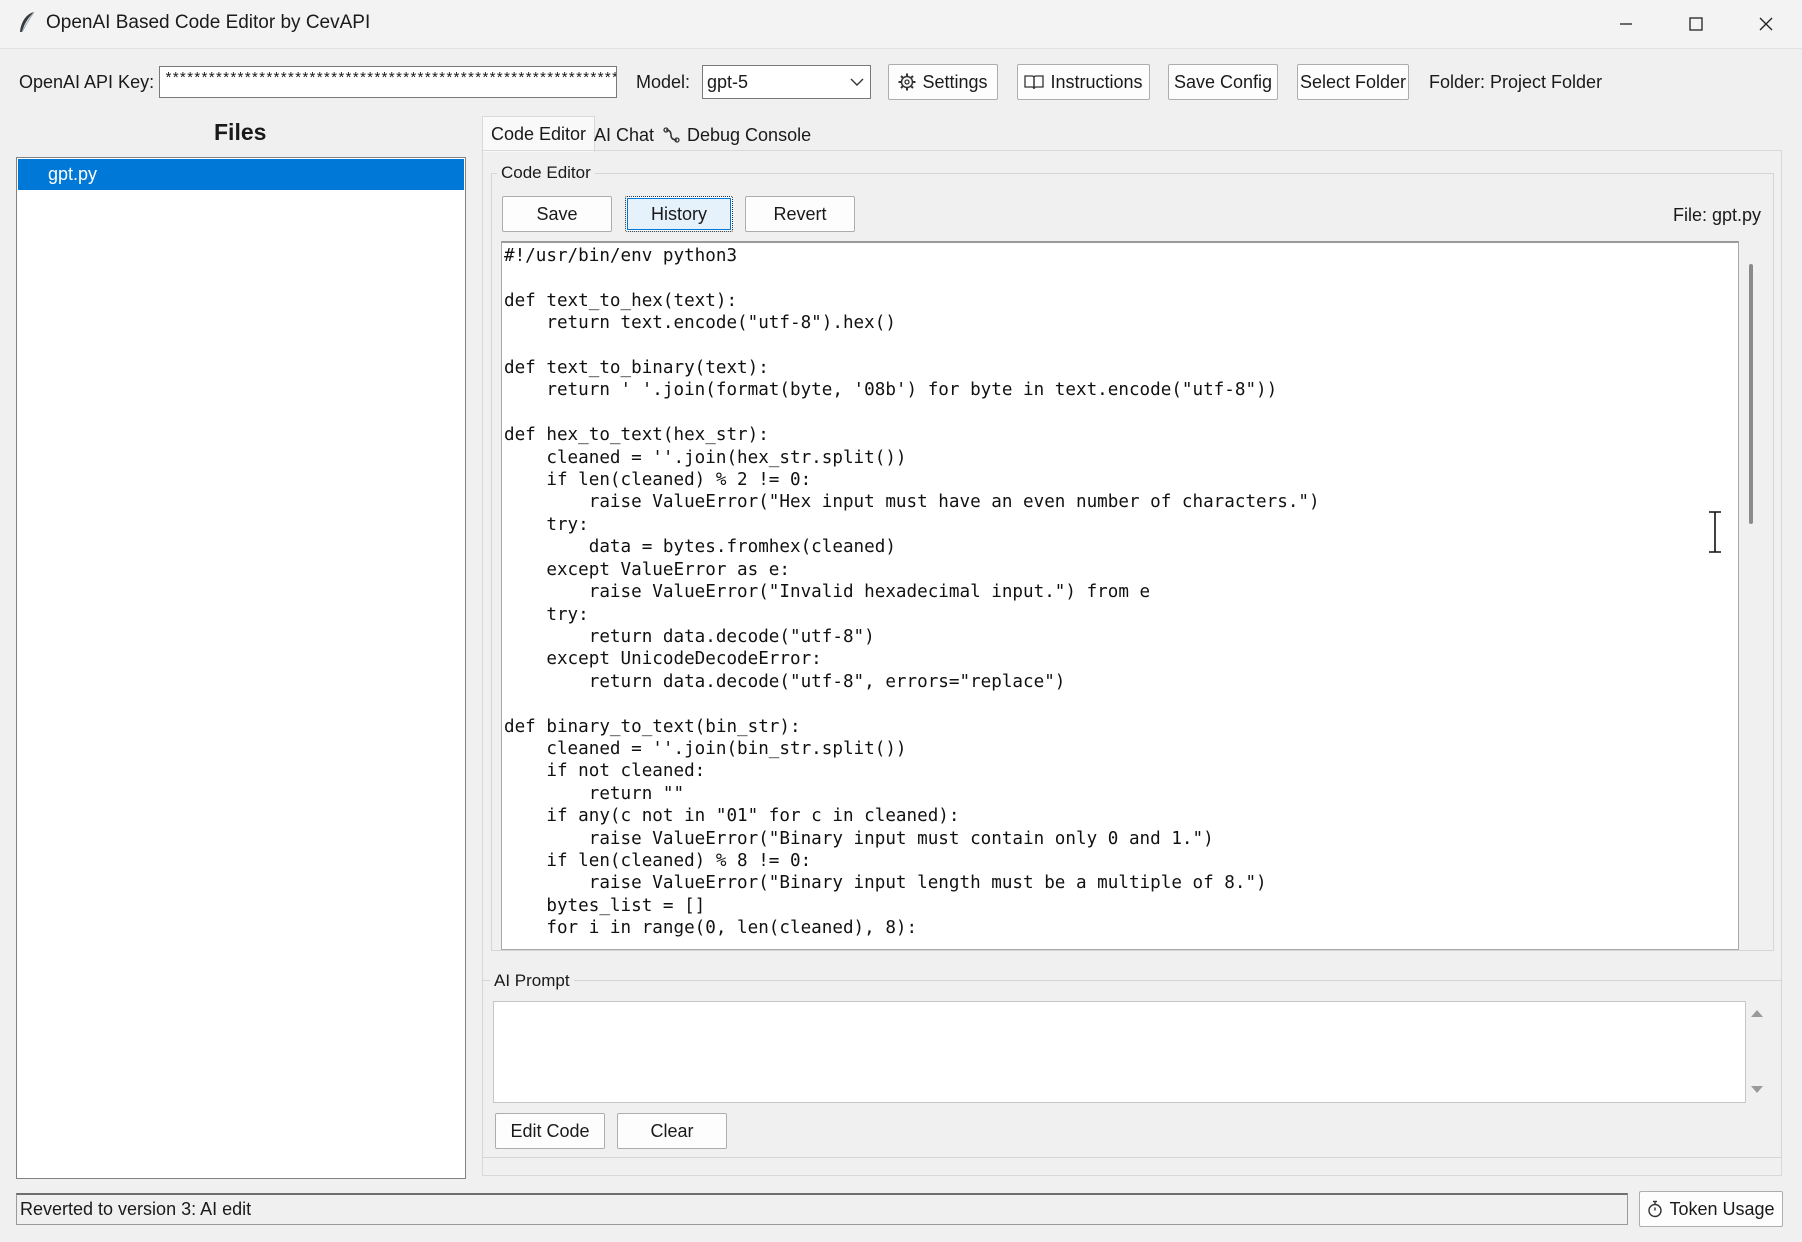 Image resolution: width=1802 pixels, height=1242 pixels. Describe the element at coordinates (1516, 82) in the screenshot. I see `folder-path: Folder: Project Folder` at that location.